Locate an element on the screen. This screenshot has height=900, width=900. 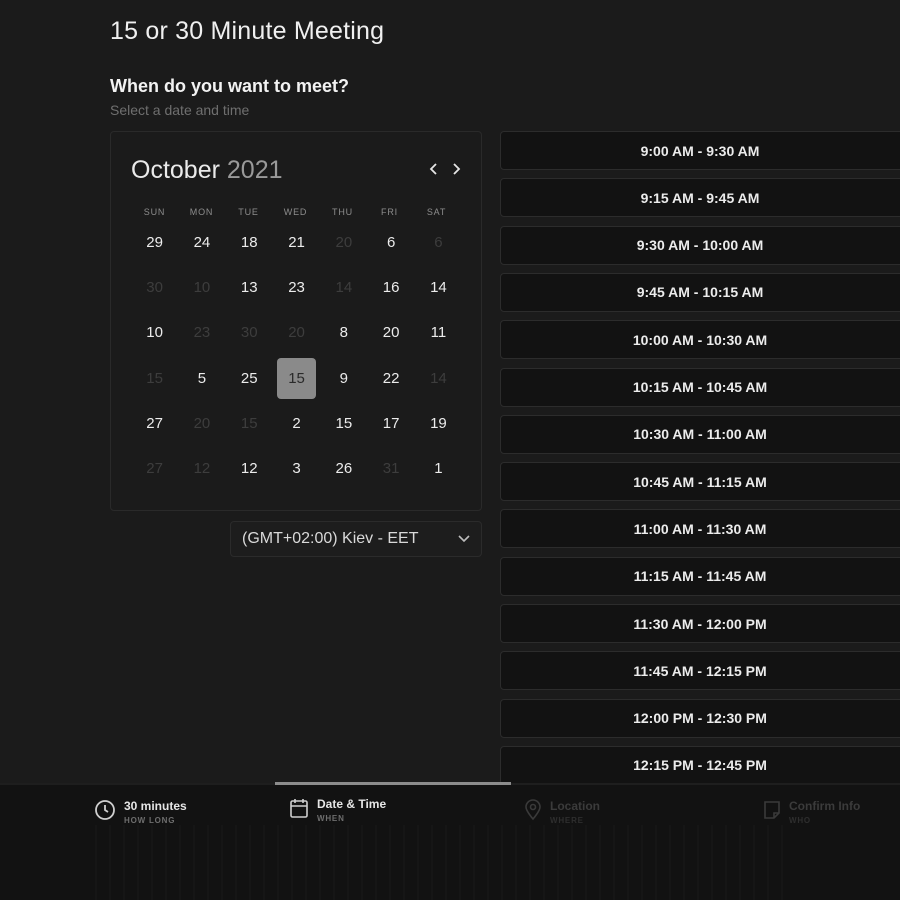
day-number: 25 is located at coordinates (249, 378).